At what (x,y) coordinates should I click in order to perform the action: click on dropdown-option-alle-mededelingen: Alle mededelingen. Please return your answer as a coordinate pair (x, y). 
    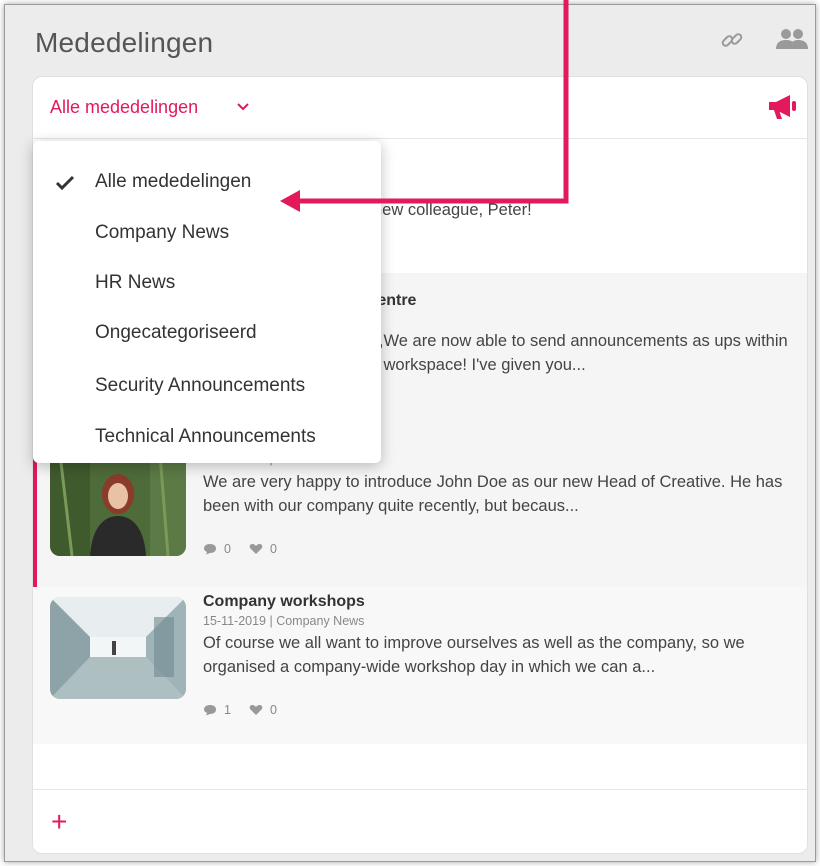
    Looking at the image, I should click on (207, 177).